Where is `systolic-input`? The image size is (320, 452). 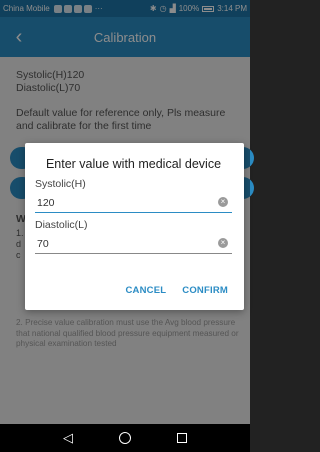
systolic-input is located at coordinates (133, 203).